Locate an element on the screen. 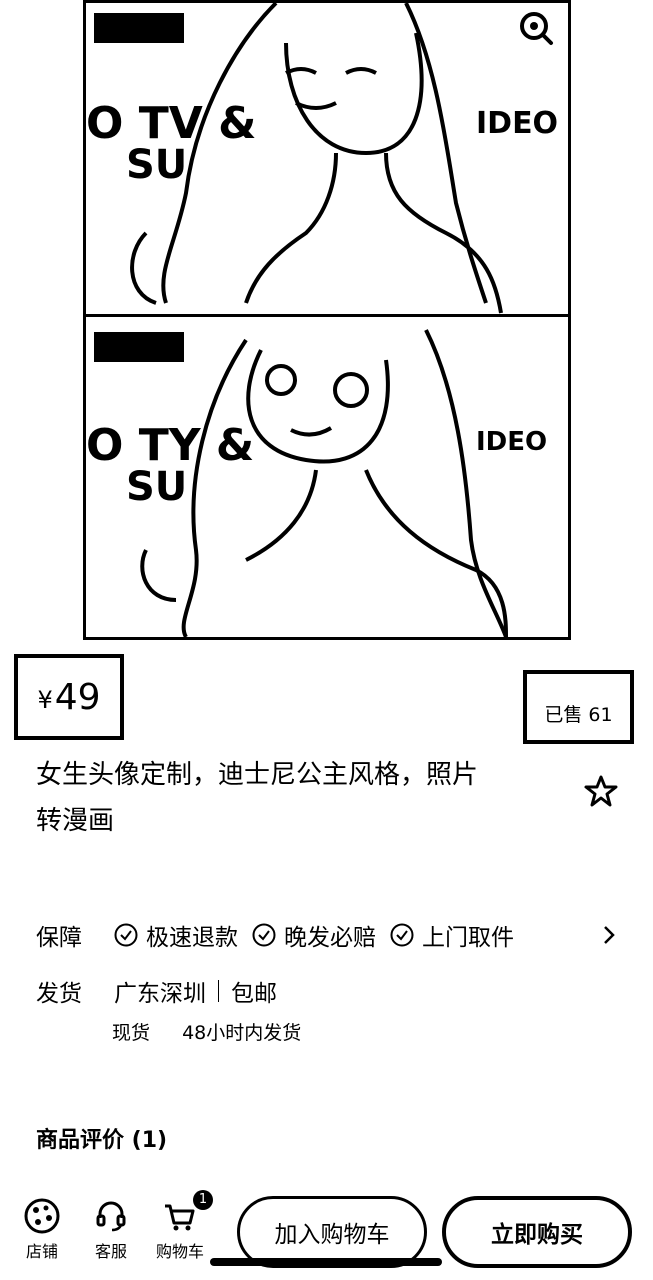 The width and height of the screenshot is (653, 1280). price: ¥ 49 is located at coordinates (69, 697).